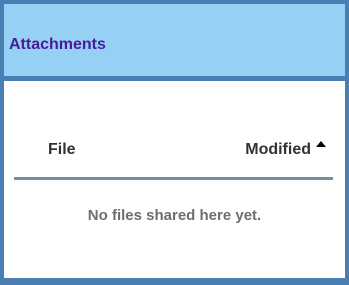 The image size is (349, 285). Describe the element at coordinates (278, 150) in the screenshot. I see `column-header-modified: Modified` at that location.